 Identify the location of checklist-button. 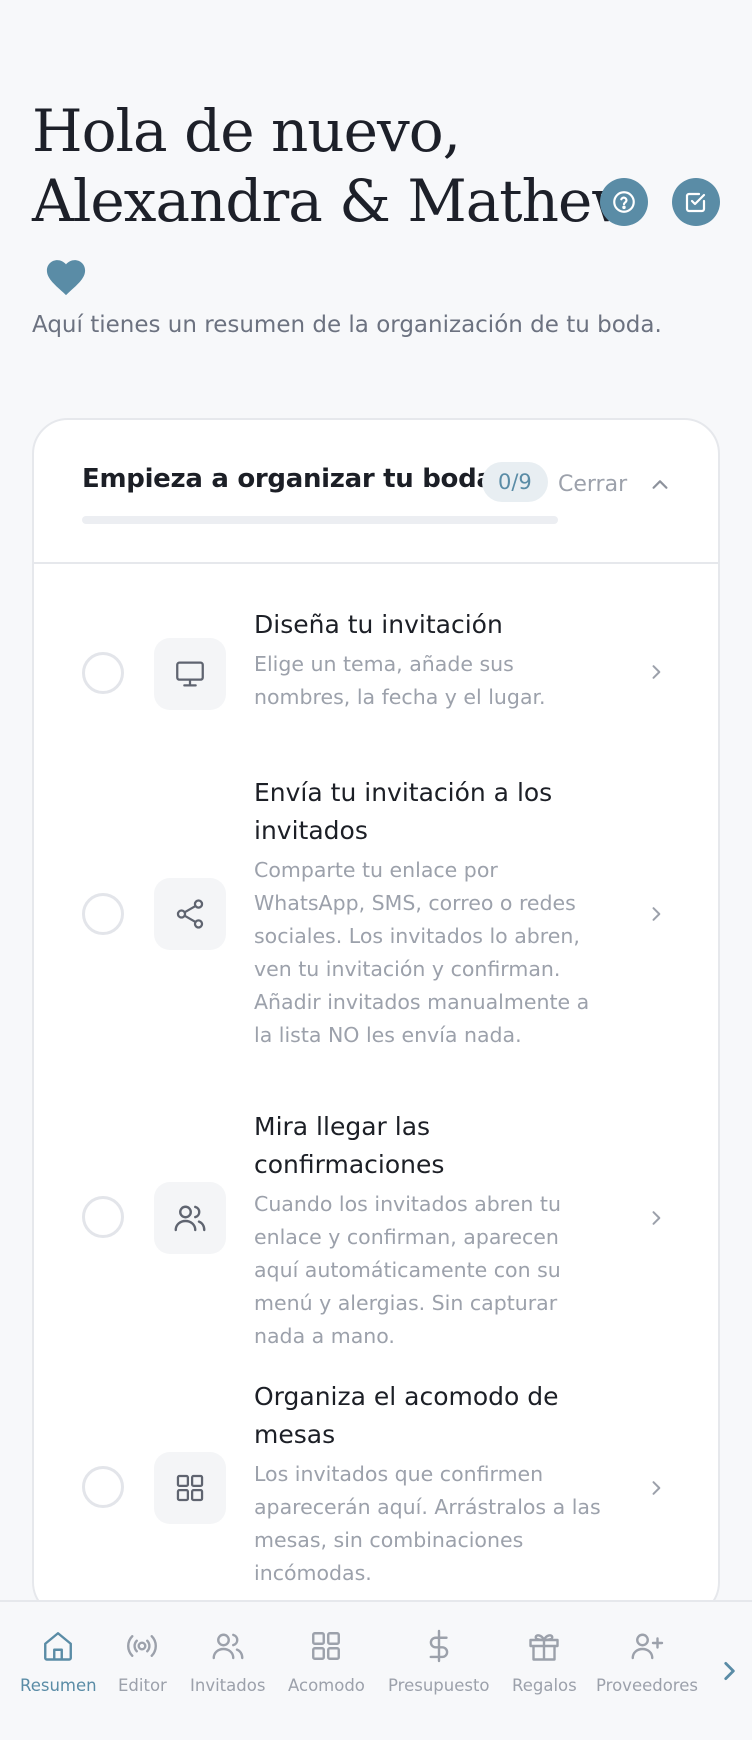
(696, 202).